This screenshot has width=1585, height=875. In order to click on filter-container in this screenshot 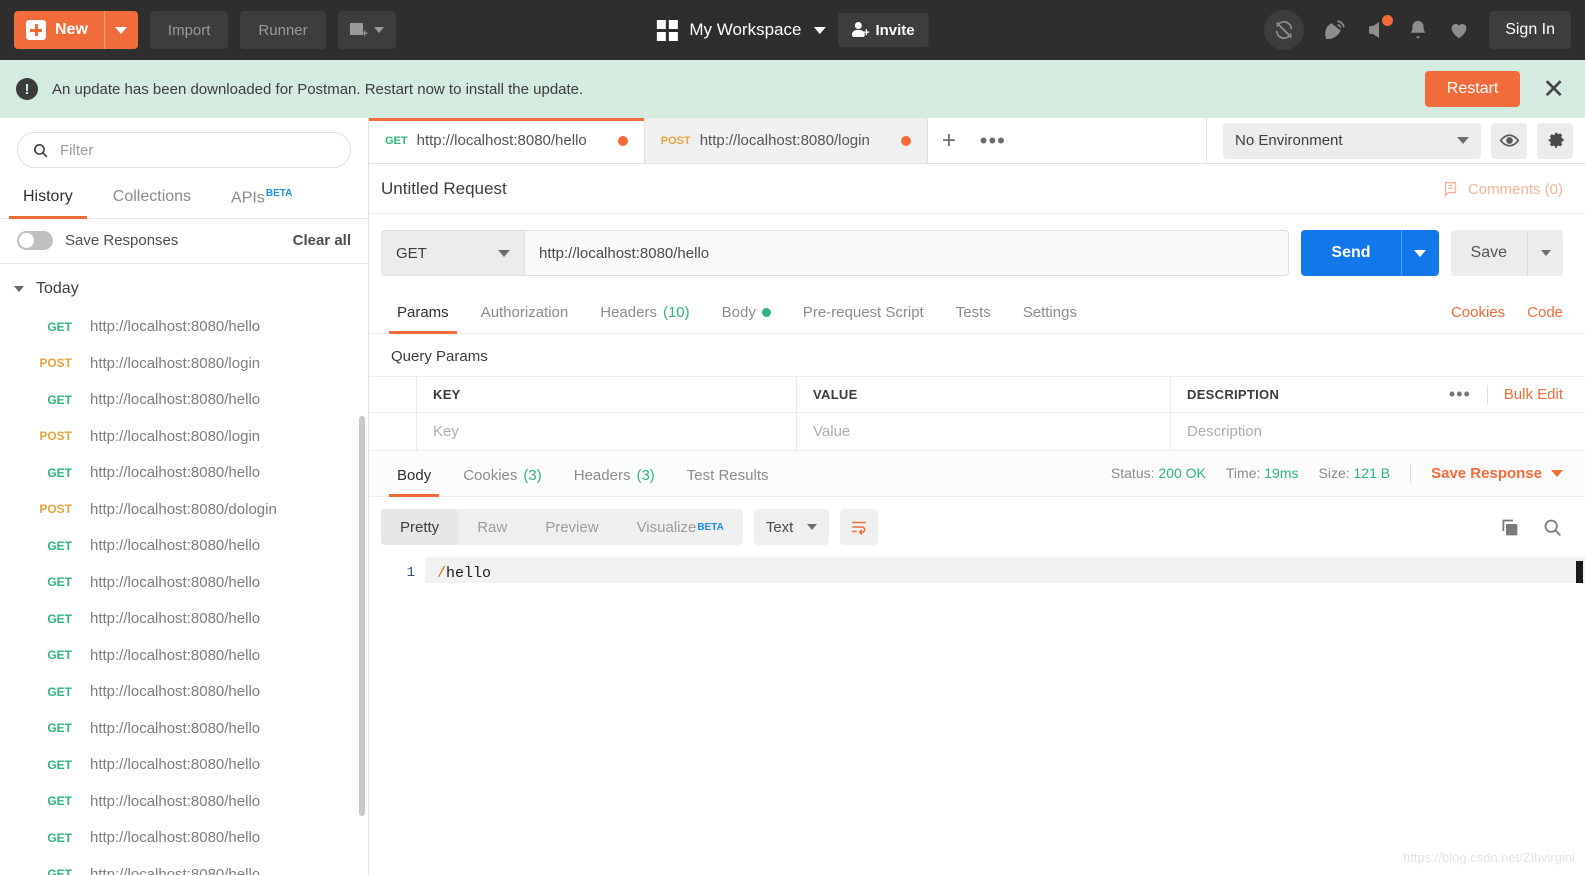, I will do `click(184, 148)`.